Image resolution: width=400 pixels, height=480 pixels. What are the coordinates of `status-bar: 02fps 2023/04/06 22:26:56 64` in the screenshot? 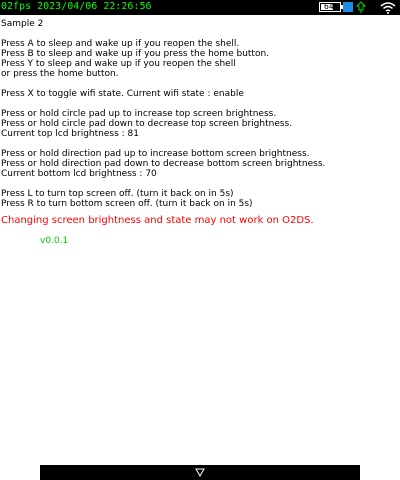 It's located at (200, 7).